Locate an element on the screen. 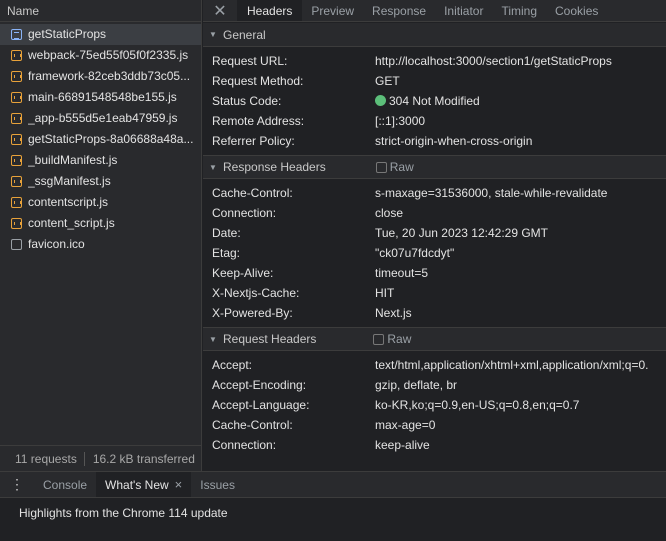 This screenshot has width=666, height=541. close-icon: ✕ is located at coordinates (220, 10).